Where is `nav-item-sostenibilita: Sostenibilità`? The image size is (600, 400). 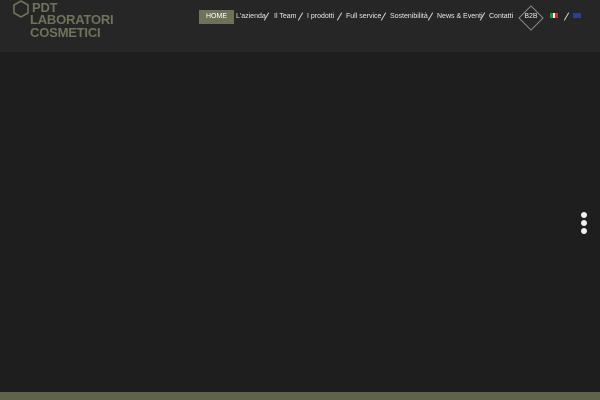 nav-item-sostenibilita: Sostenibilità is located at coordinates (409, 17).